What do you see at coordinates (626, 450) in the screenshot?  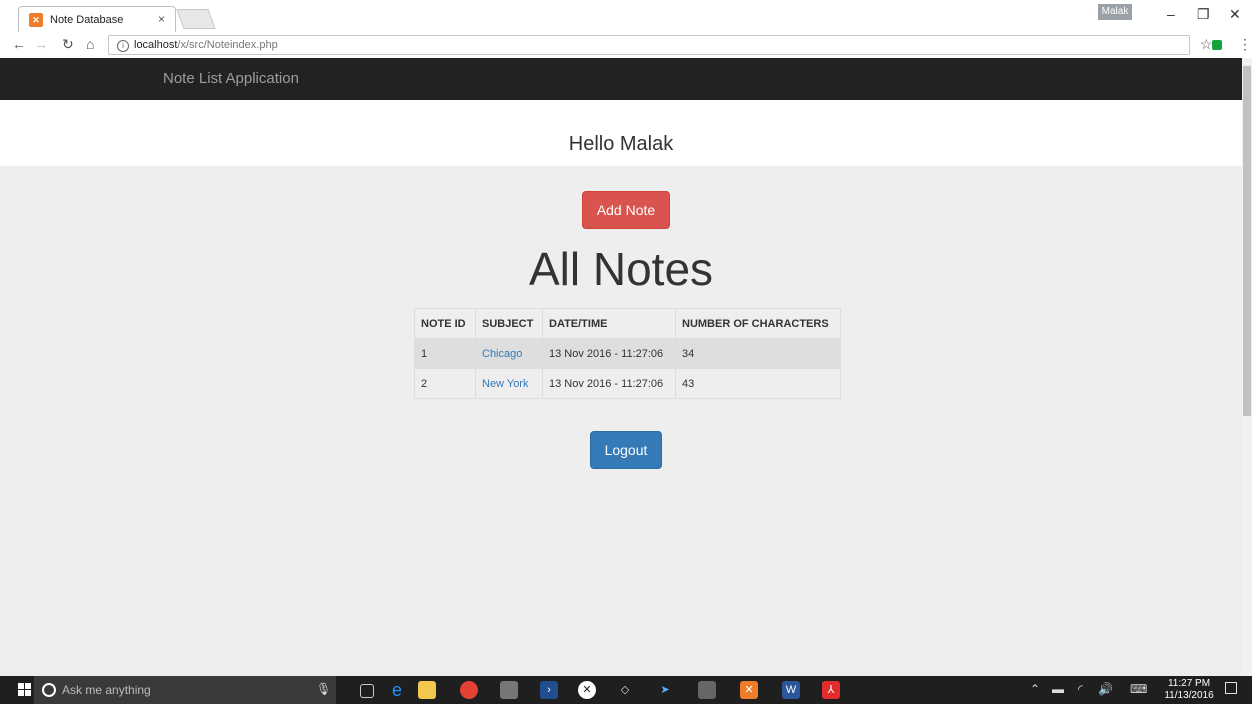 I see `logout-button: Logout` at bounding box center [626, 450].